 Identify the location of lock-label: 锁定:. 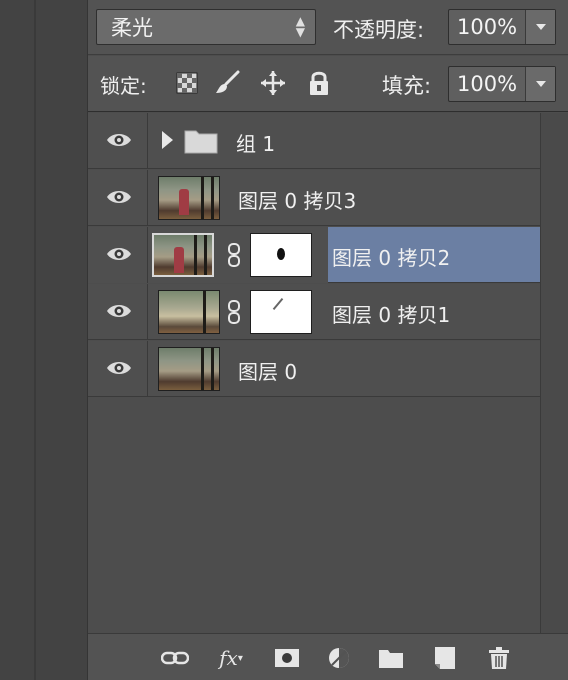
(123, 86).